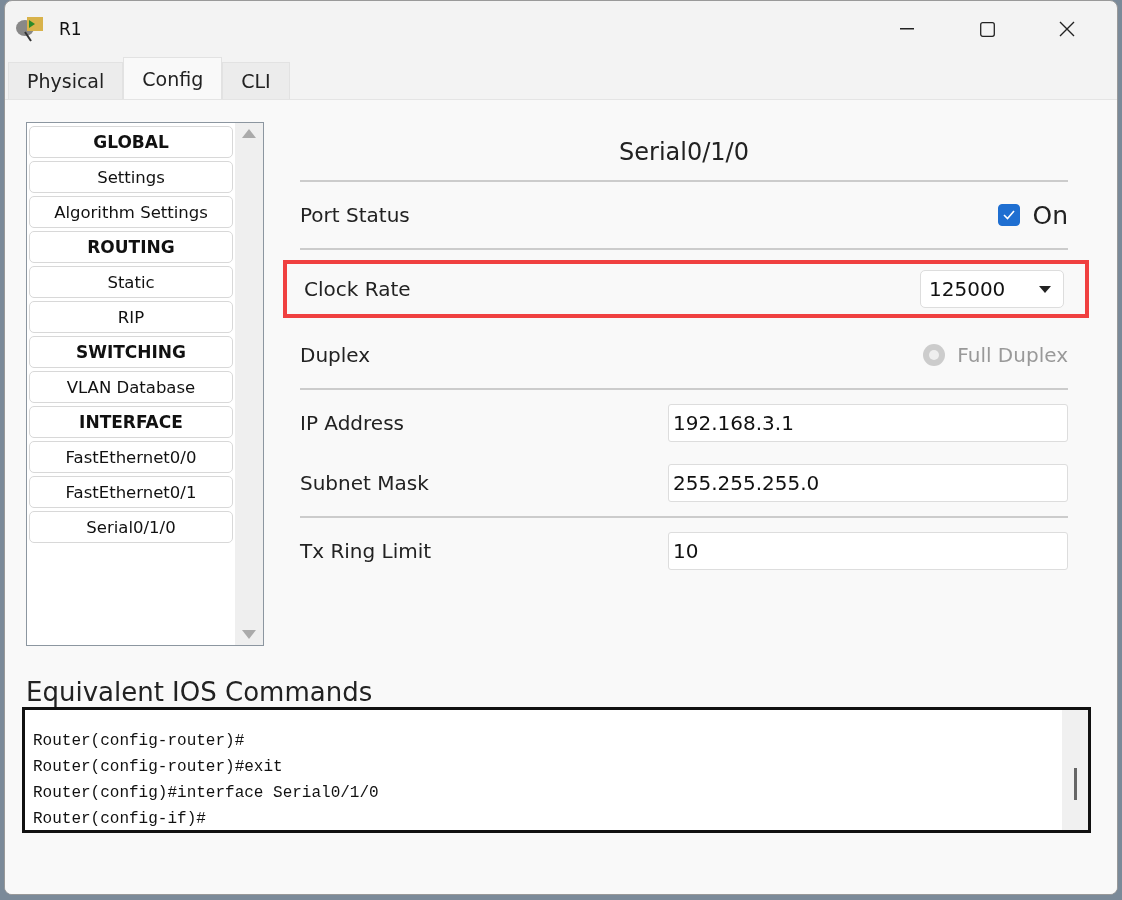  I want to click on tab: CLI, so click(256, 80).